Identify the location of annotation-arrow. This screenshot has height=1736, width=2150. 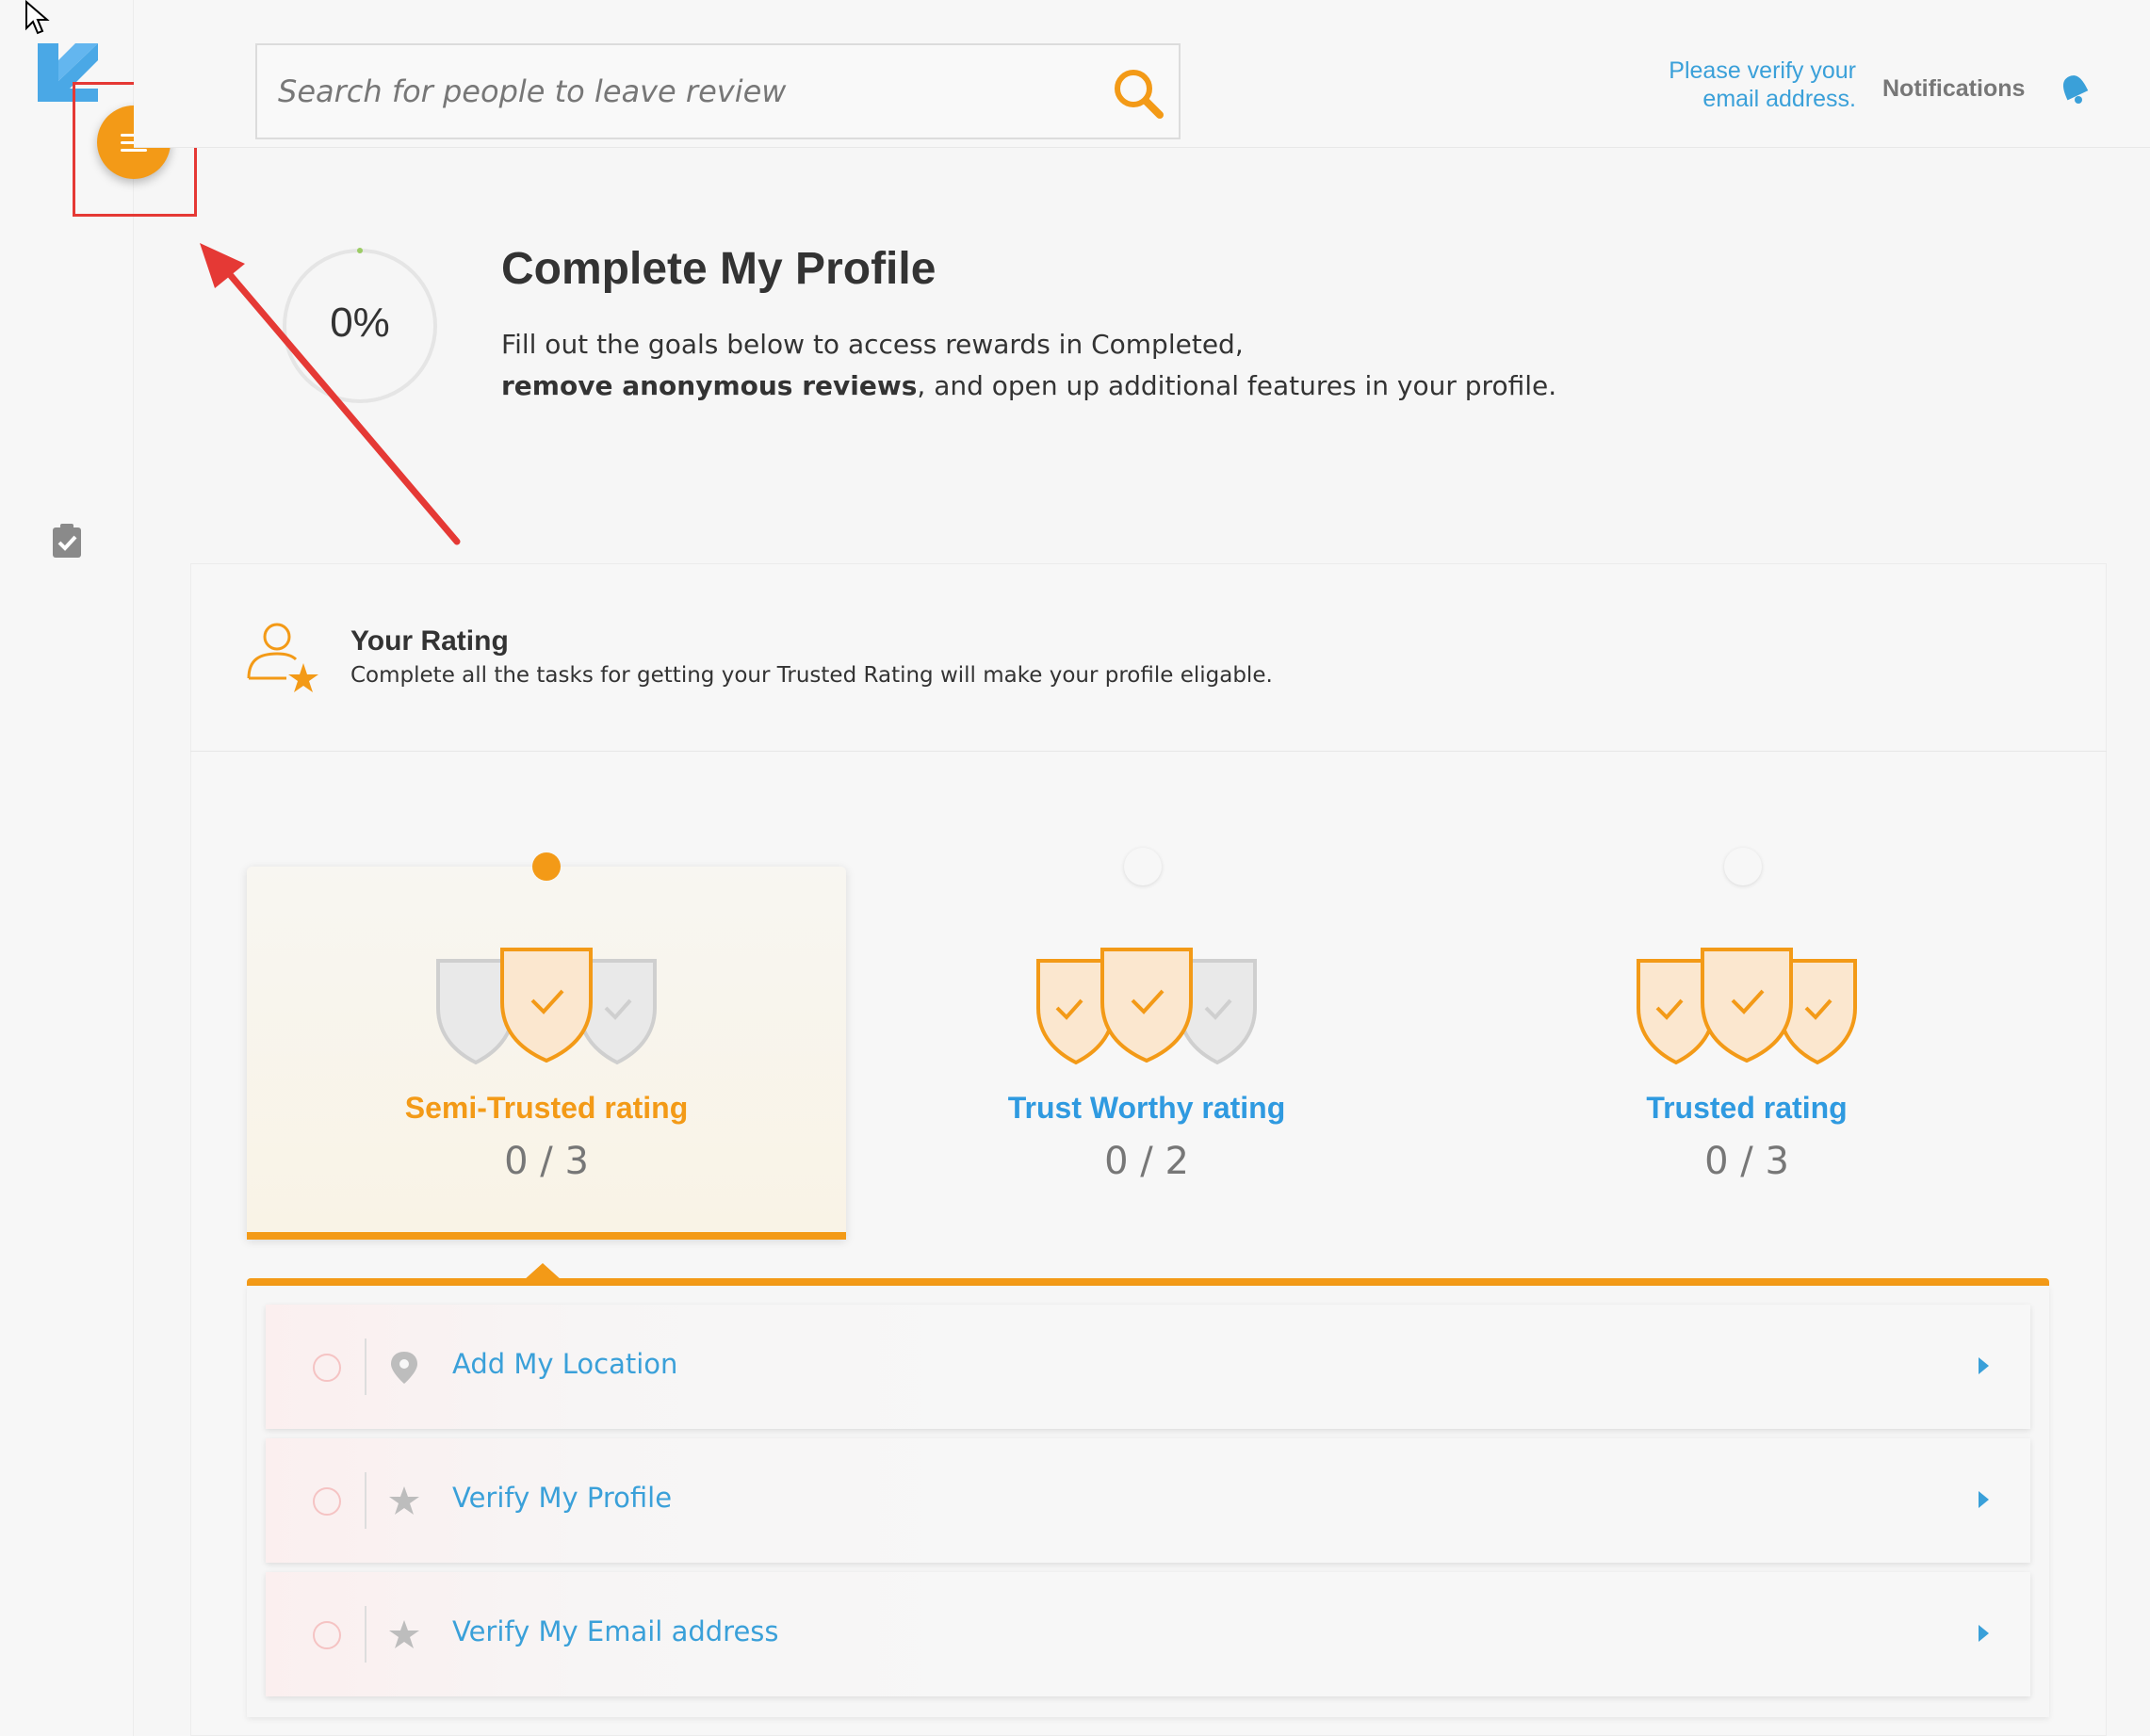
(330, 394).